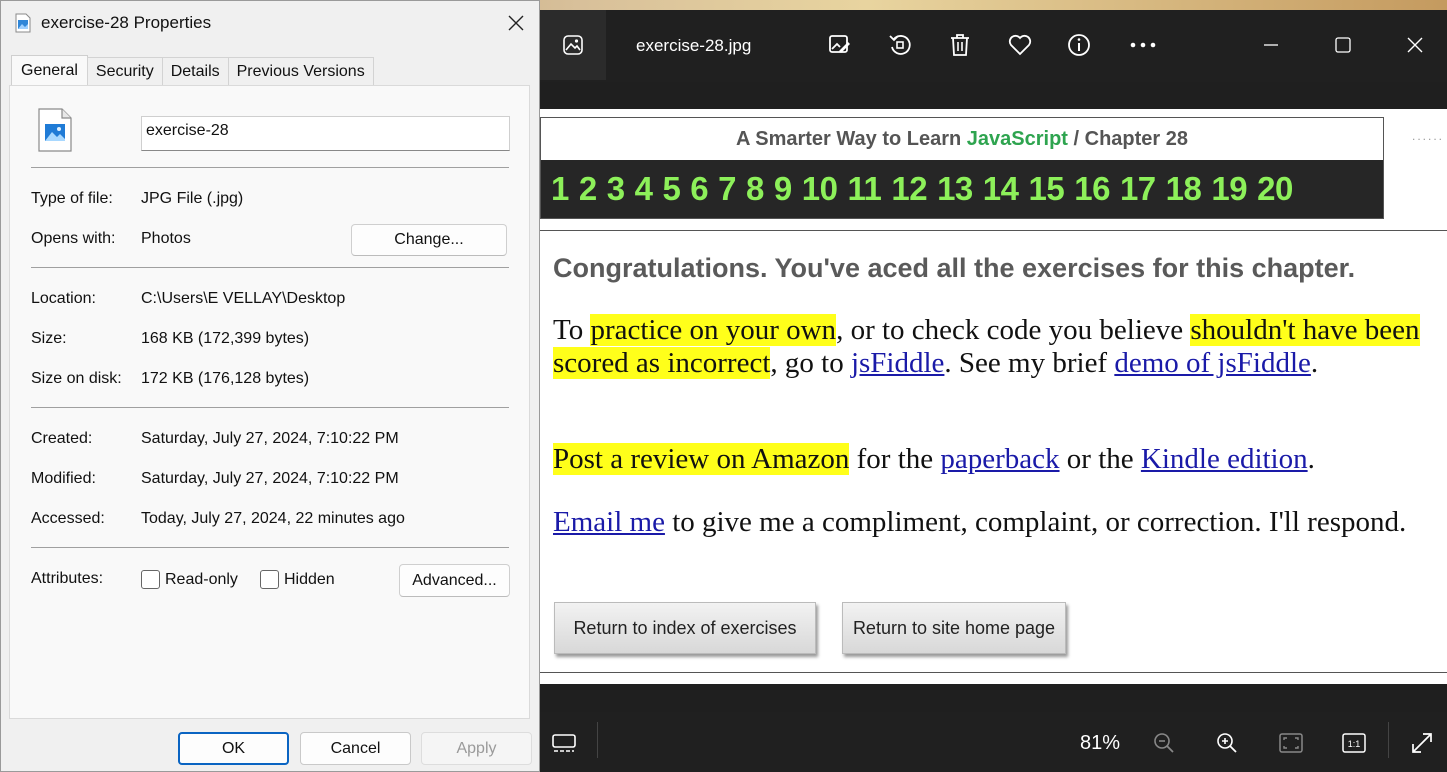 This screenshot has width=1447, height=772. What do you see at coordinates (270, 478) in the screenshot?
I see `modified-value: Saturday, July 27, 2024, 7:10:22 PM` at bounding box center [270, 478].